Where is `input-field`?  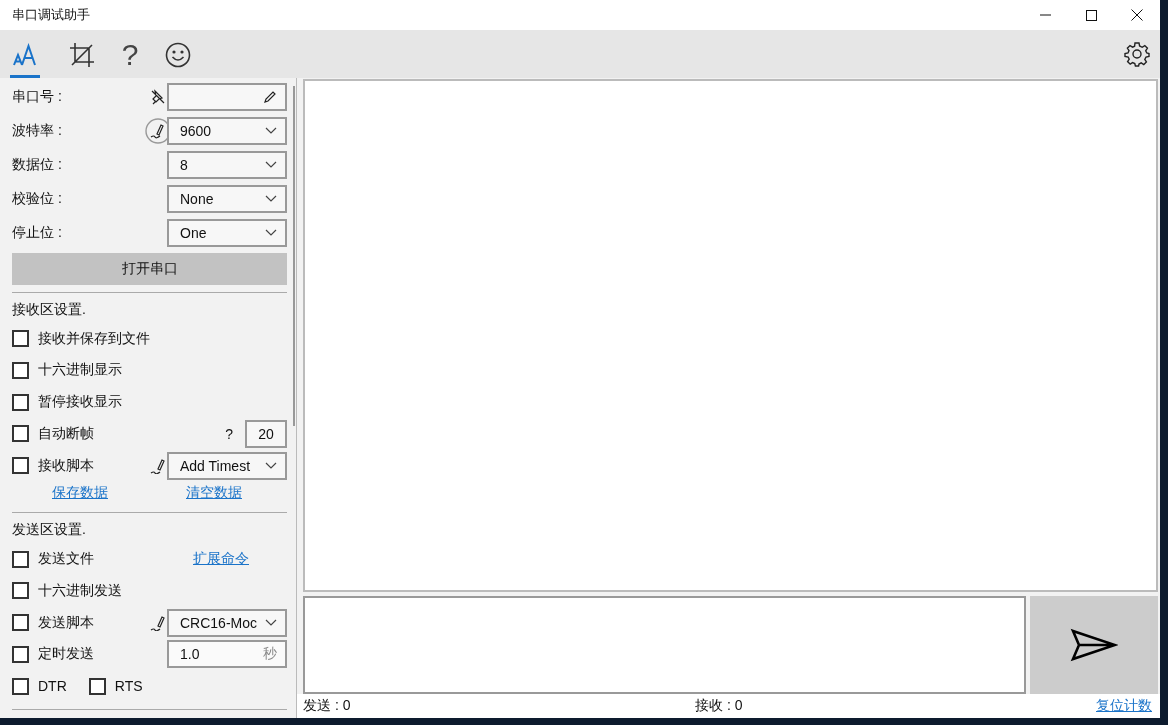
input-field is located at coordinates (227, 97).